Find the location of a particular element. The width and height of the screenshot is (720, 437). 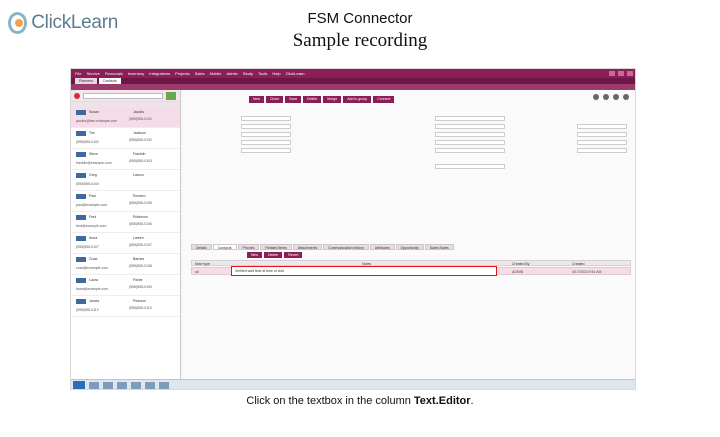

list-item: Anna Larsen (555)555-0107 (555)555-0107 is located at coordinates (125, 243).